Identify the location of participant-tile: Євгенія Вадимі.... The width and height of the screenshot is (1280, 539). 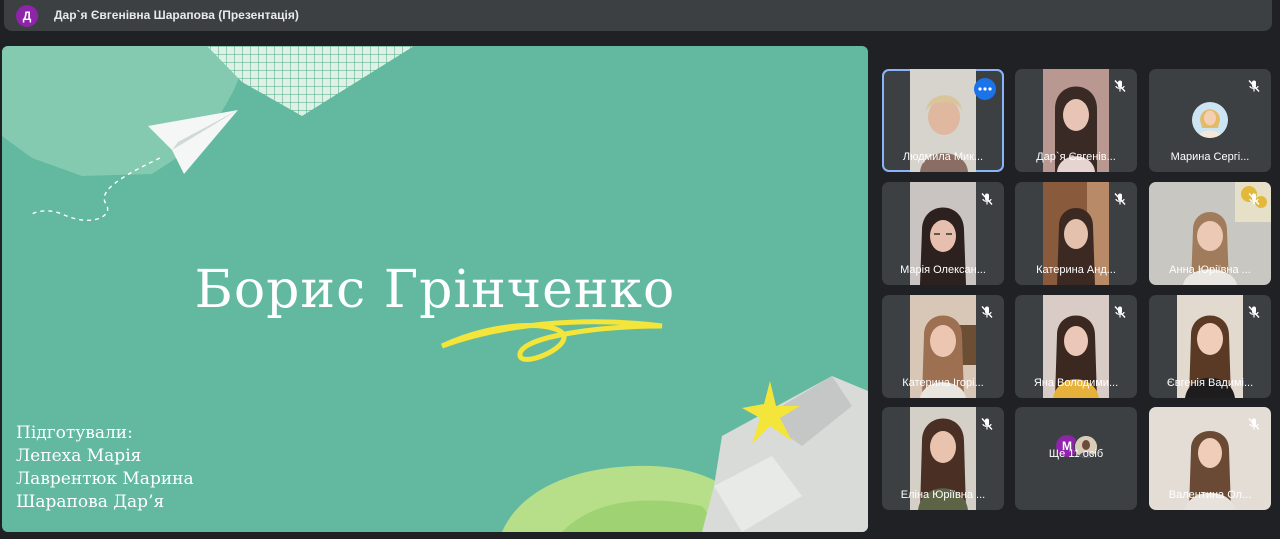
(1210, 346).